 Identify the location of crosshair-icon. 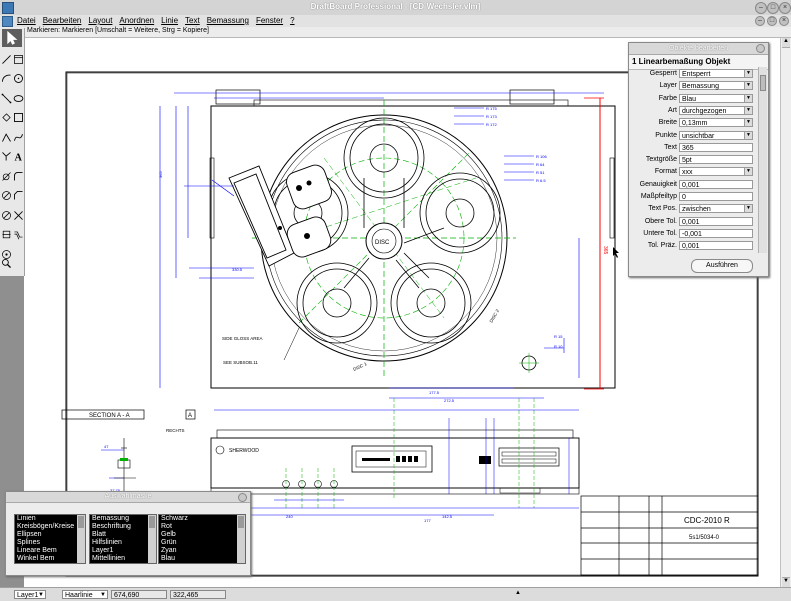
(6, 235).